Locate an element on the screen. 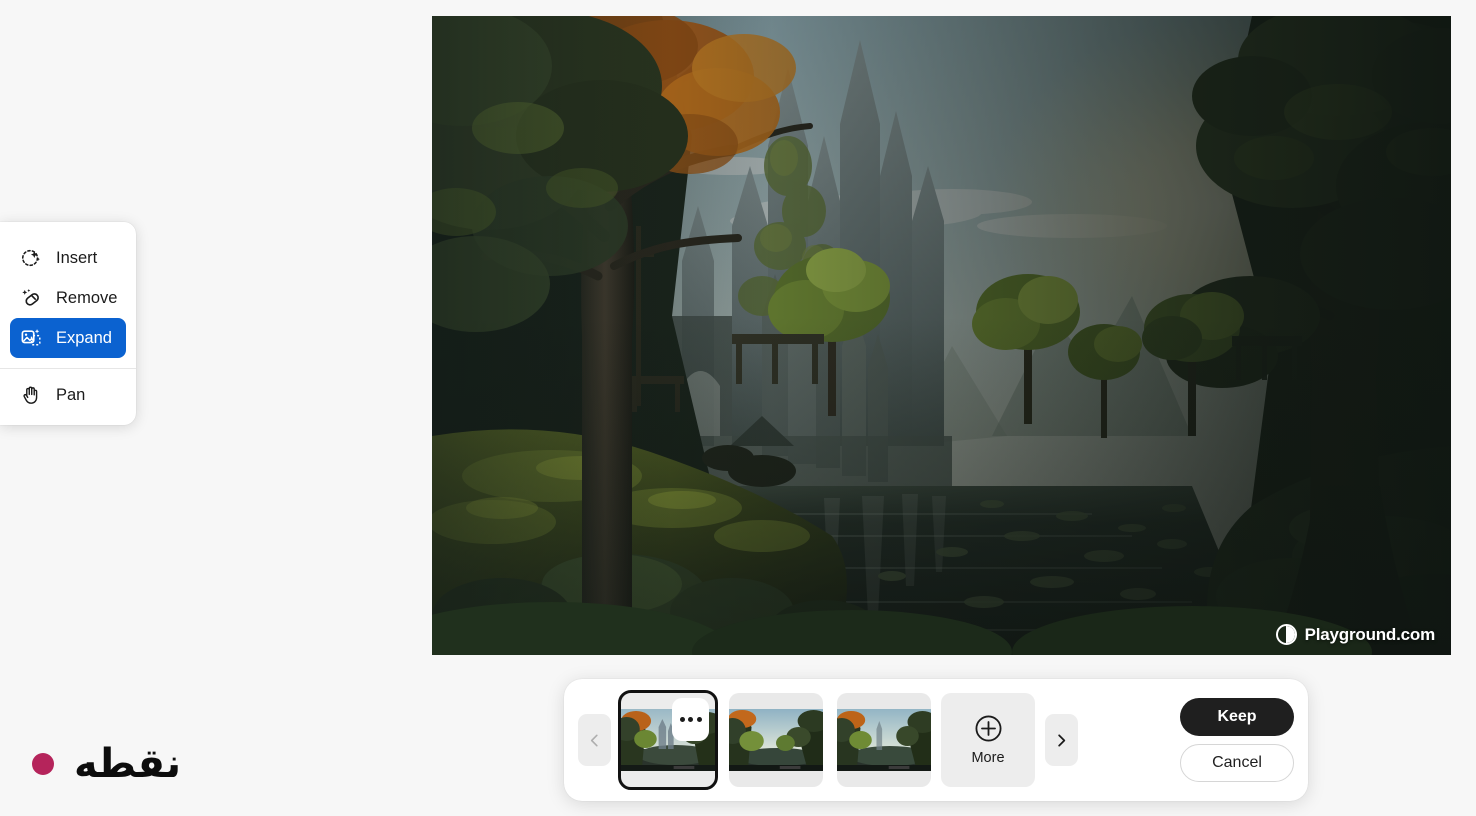  chevron-left-icon is located at coordinates (594, 740).